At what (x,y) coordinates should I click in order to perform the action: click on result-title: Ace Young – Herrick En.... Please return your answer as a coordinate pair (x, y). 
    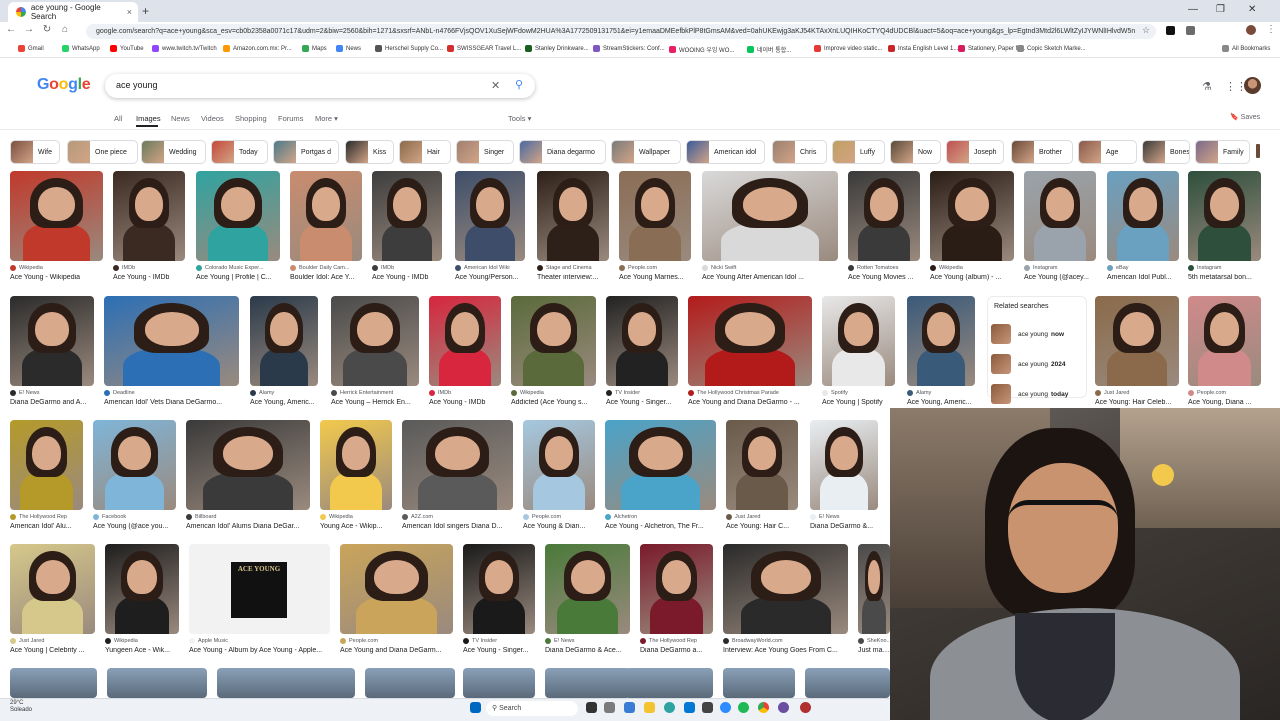
    Looking at the image, I should click on (375, 402).